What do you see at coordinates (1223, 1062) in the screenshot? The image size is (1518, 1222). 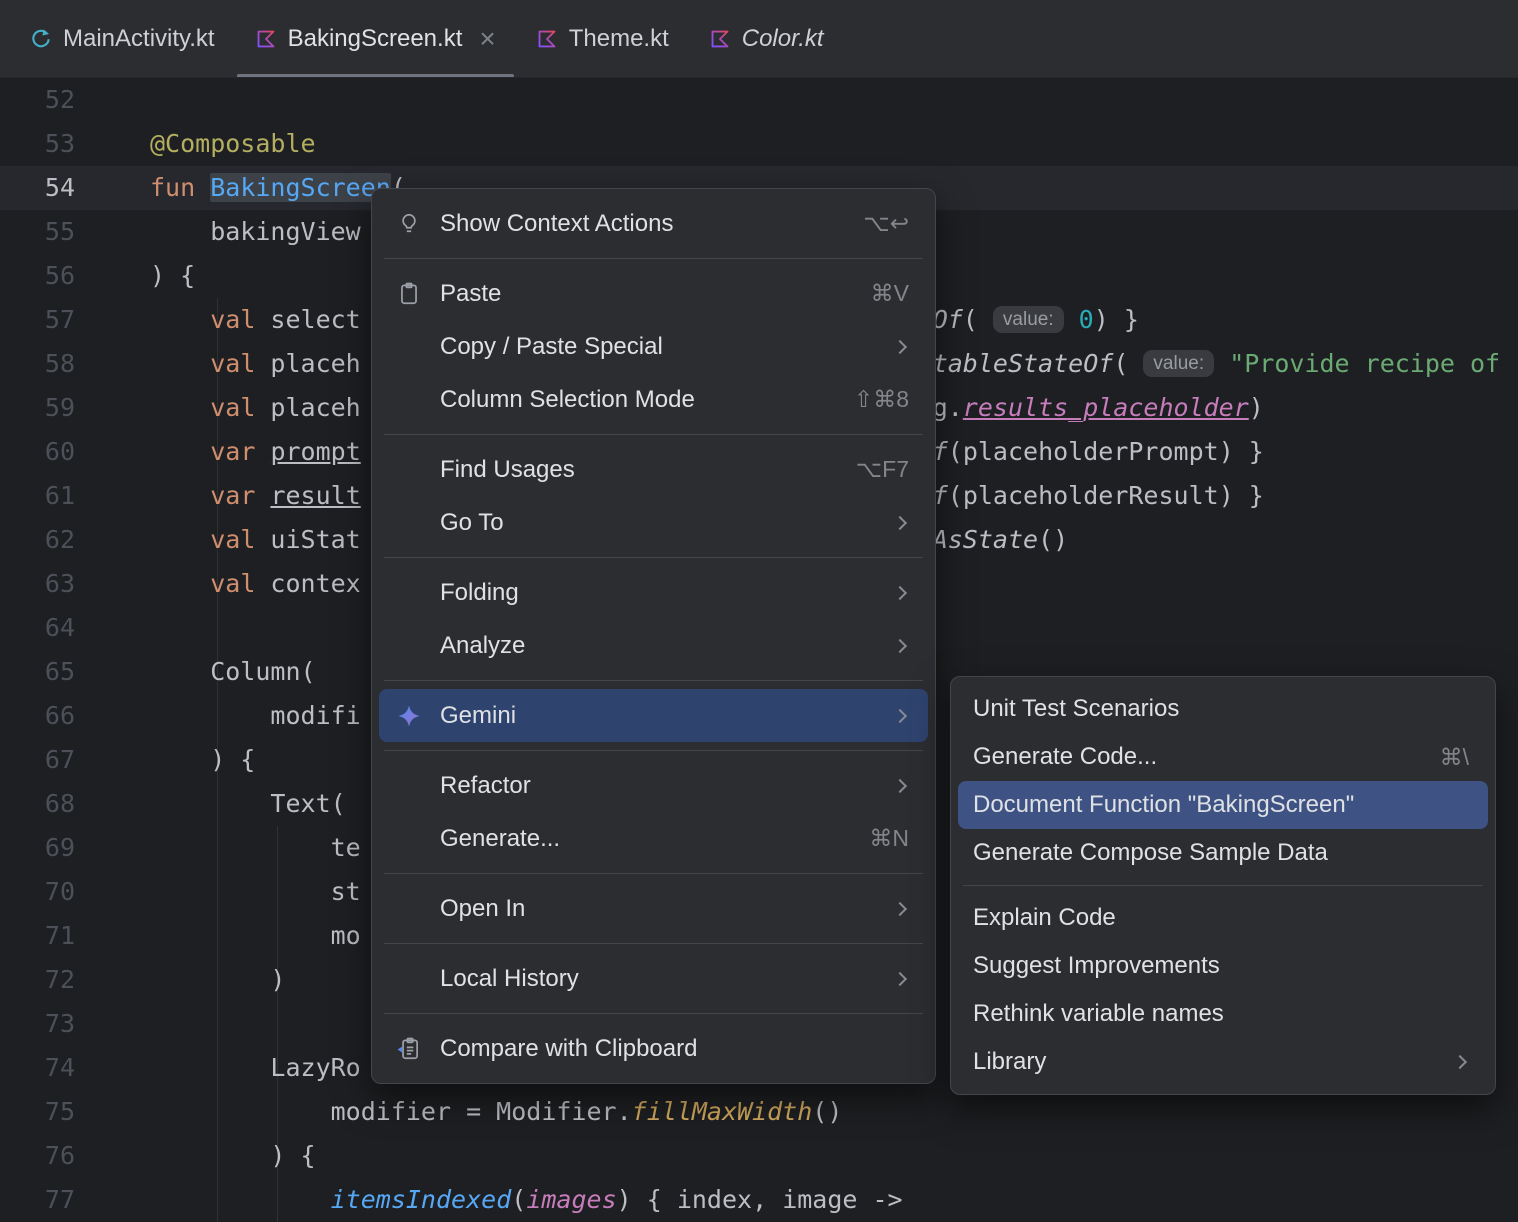 I see `menu-item-library: Library` at bounding box center [1223, 1062].